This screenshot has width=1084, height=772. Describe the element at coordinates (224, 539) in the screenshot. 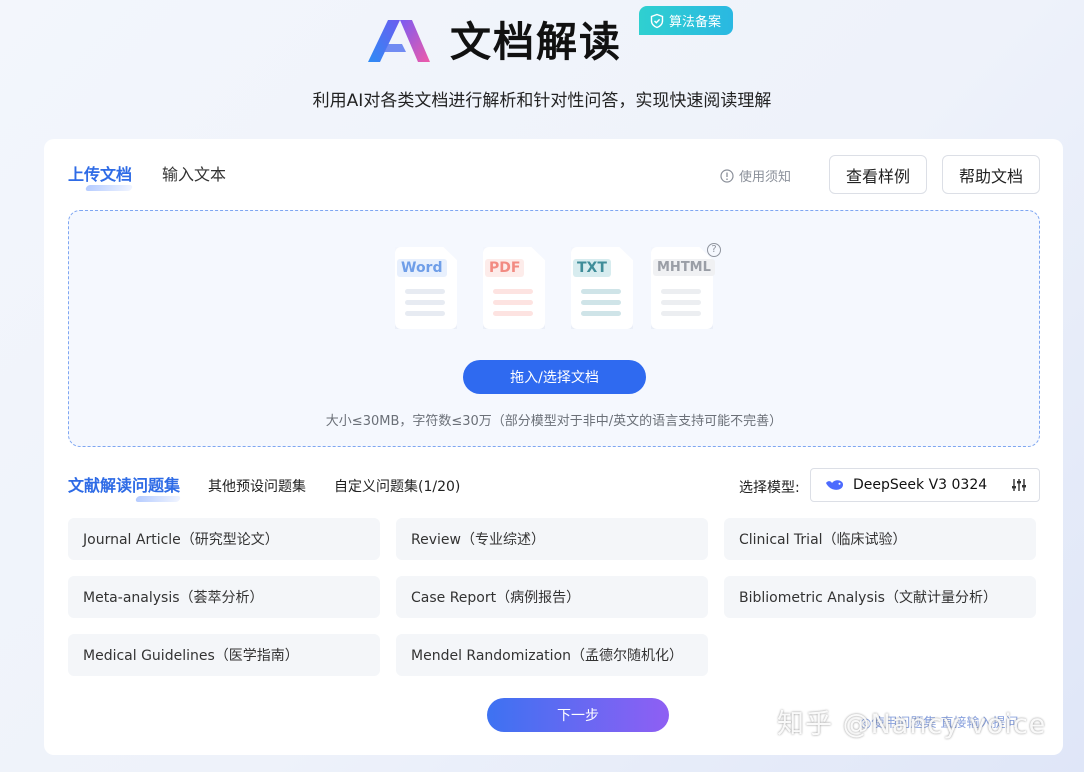

I see `question-set-item: Journal Article（研究型论文）` at that location.